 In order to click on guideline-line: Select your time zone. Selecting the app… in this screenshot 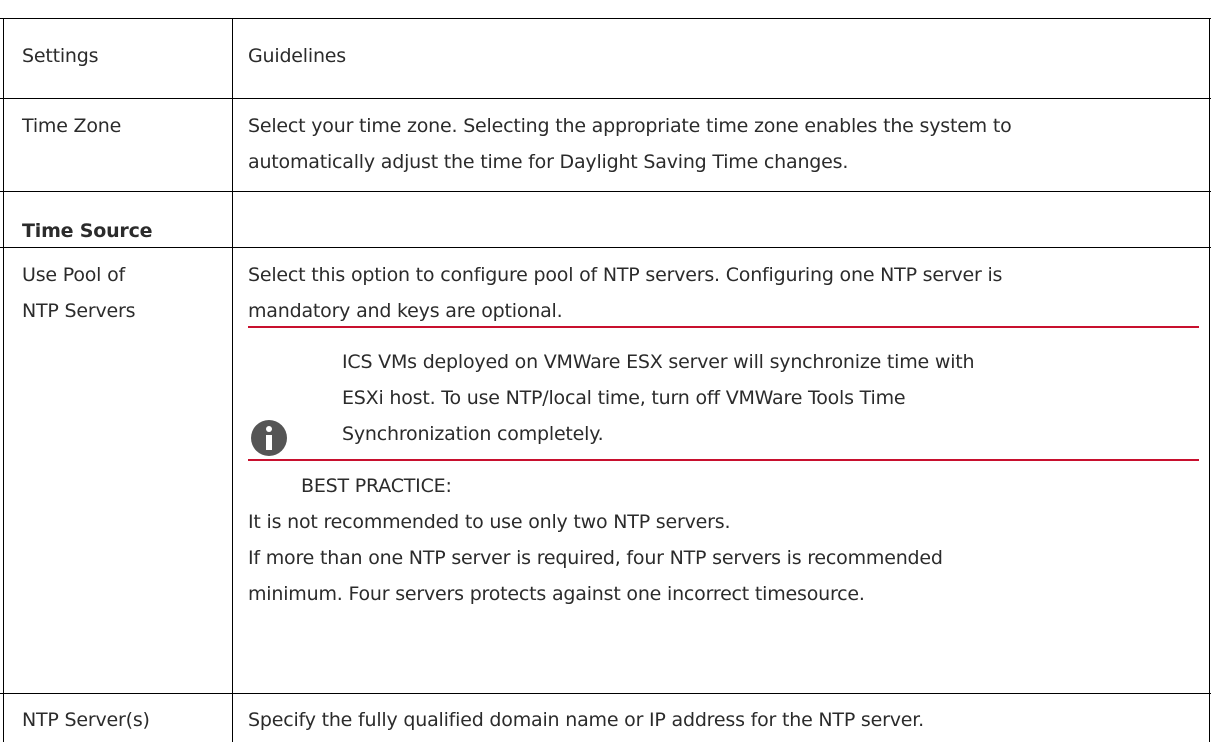, I will do `click(630, 126)`.